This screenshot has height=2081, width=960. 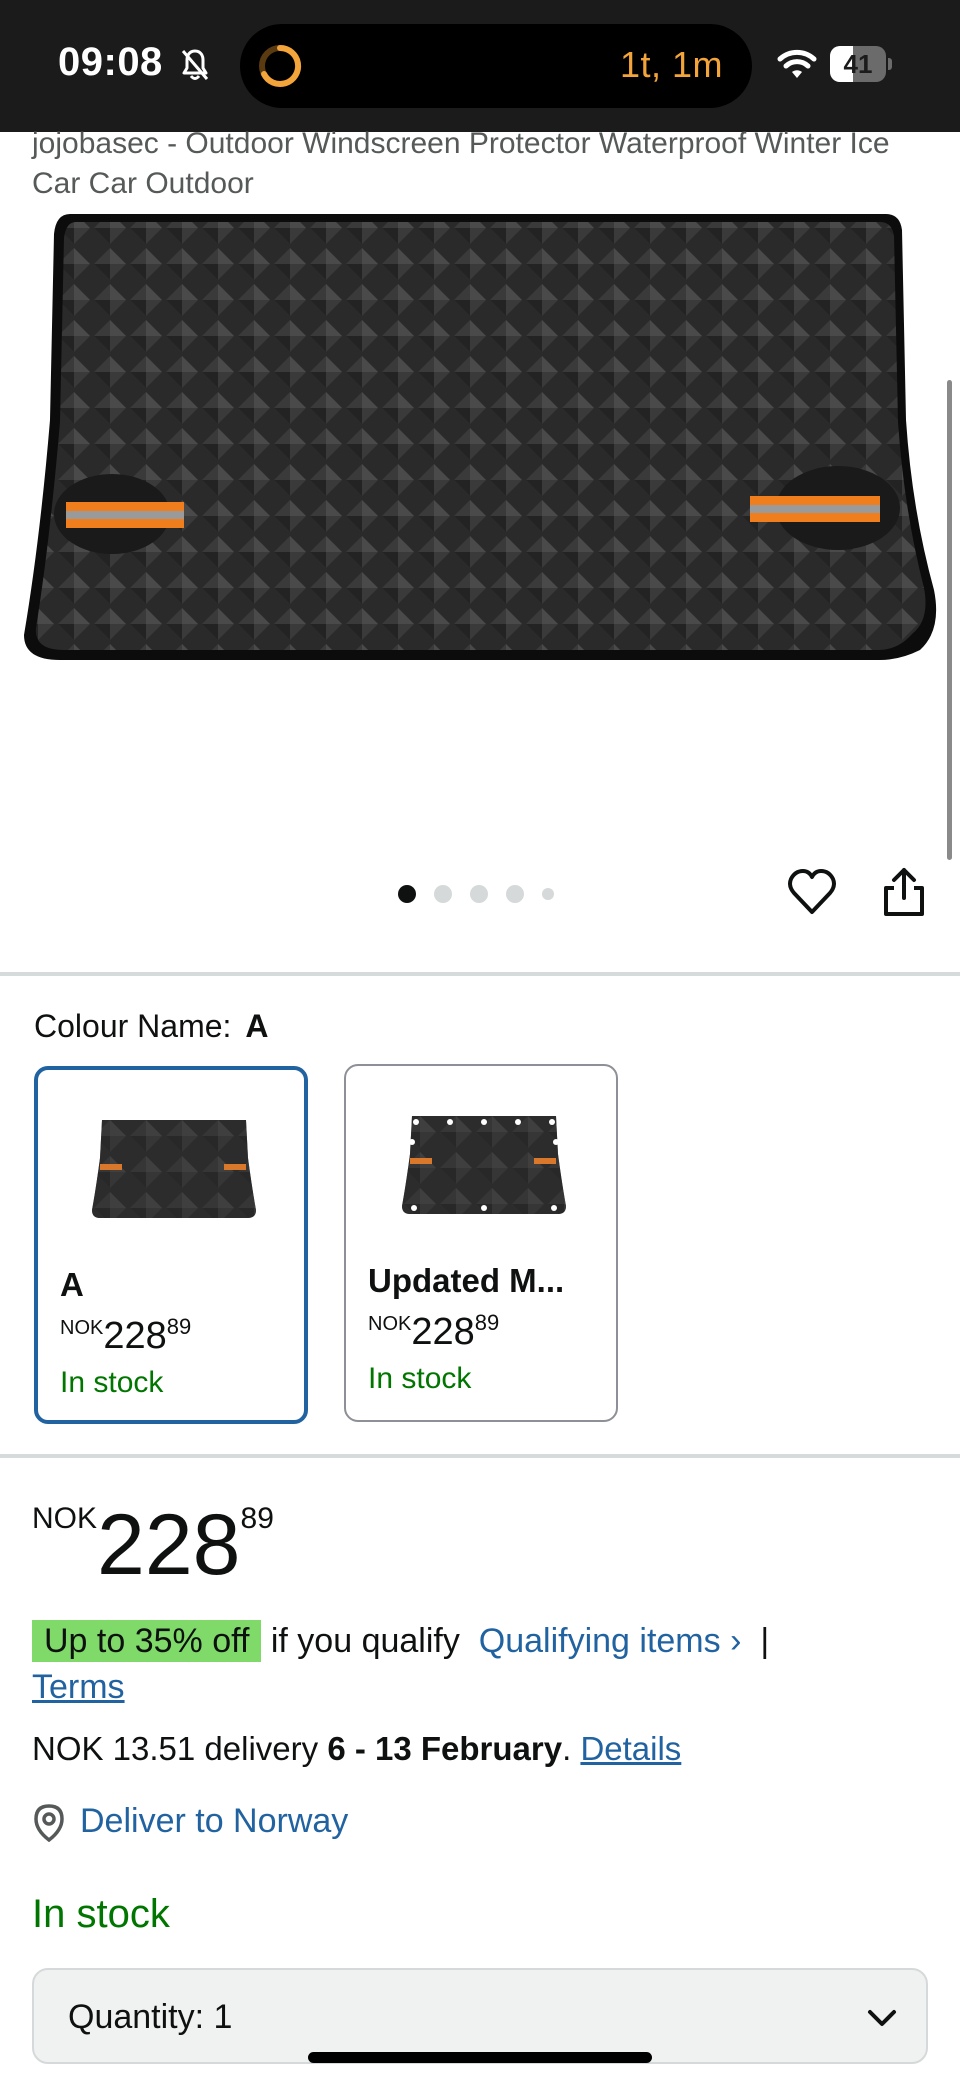 I want to click on timer-ring-icon, so click(x=280, y=65).